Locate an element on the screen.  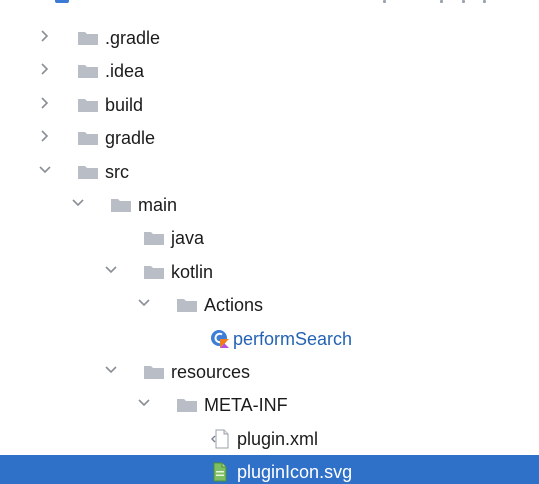
tree-row-plugin-xml: plugin.xml is located at coordinates (269, 438).